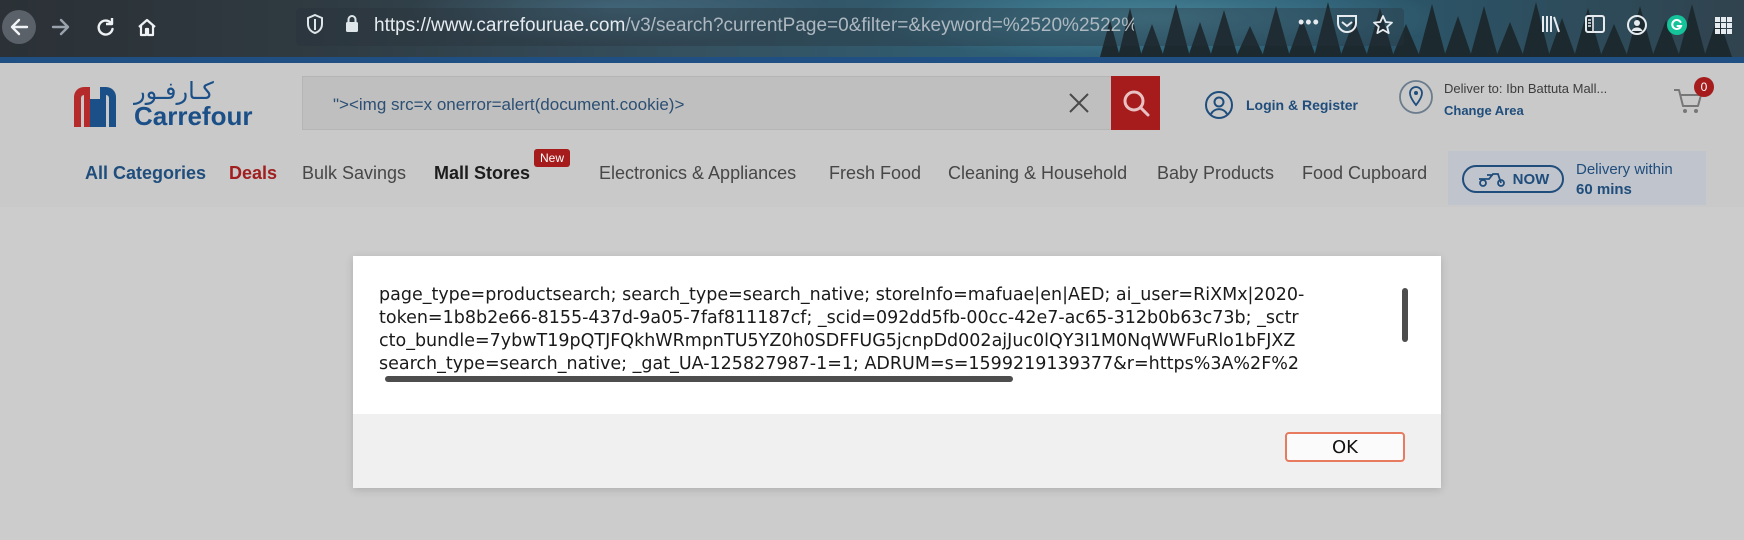 The width and height of the screenshot is (1744, 540). What do you see at coordinates (354, 173) in the screenshot?
I see `nav-bulk-savings: Bulk Savings` at bounding box center [354, 173].